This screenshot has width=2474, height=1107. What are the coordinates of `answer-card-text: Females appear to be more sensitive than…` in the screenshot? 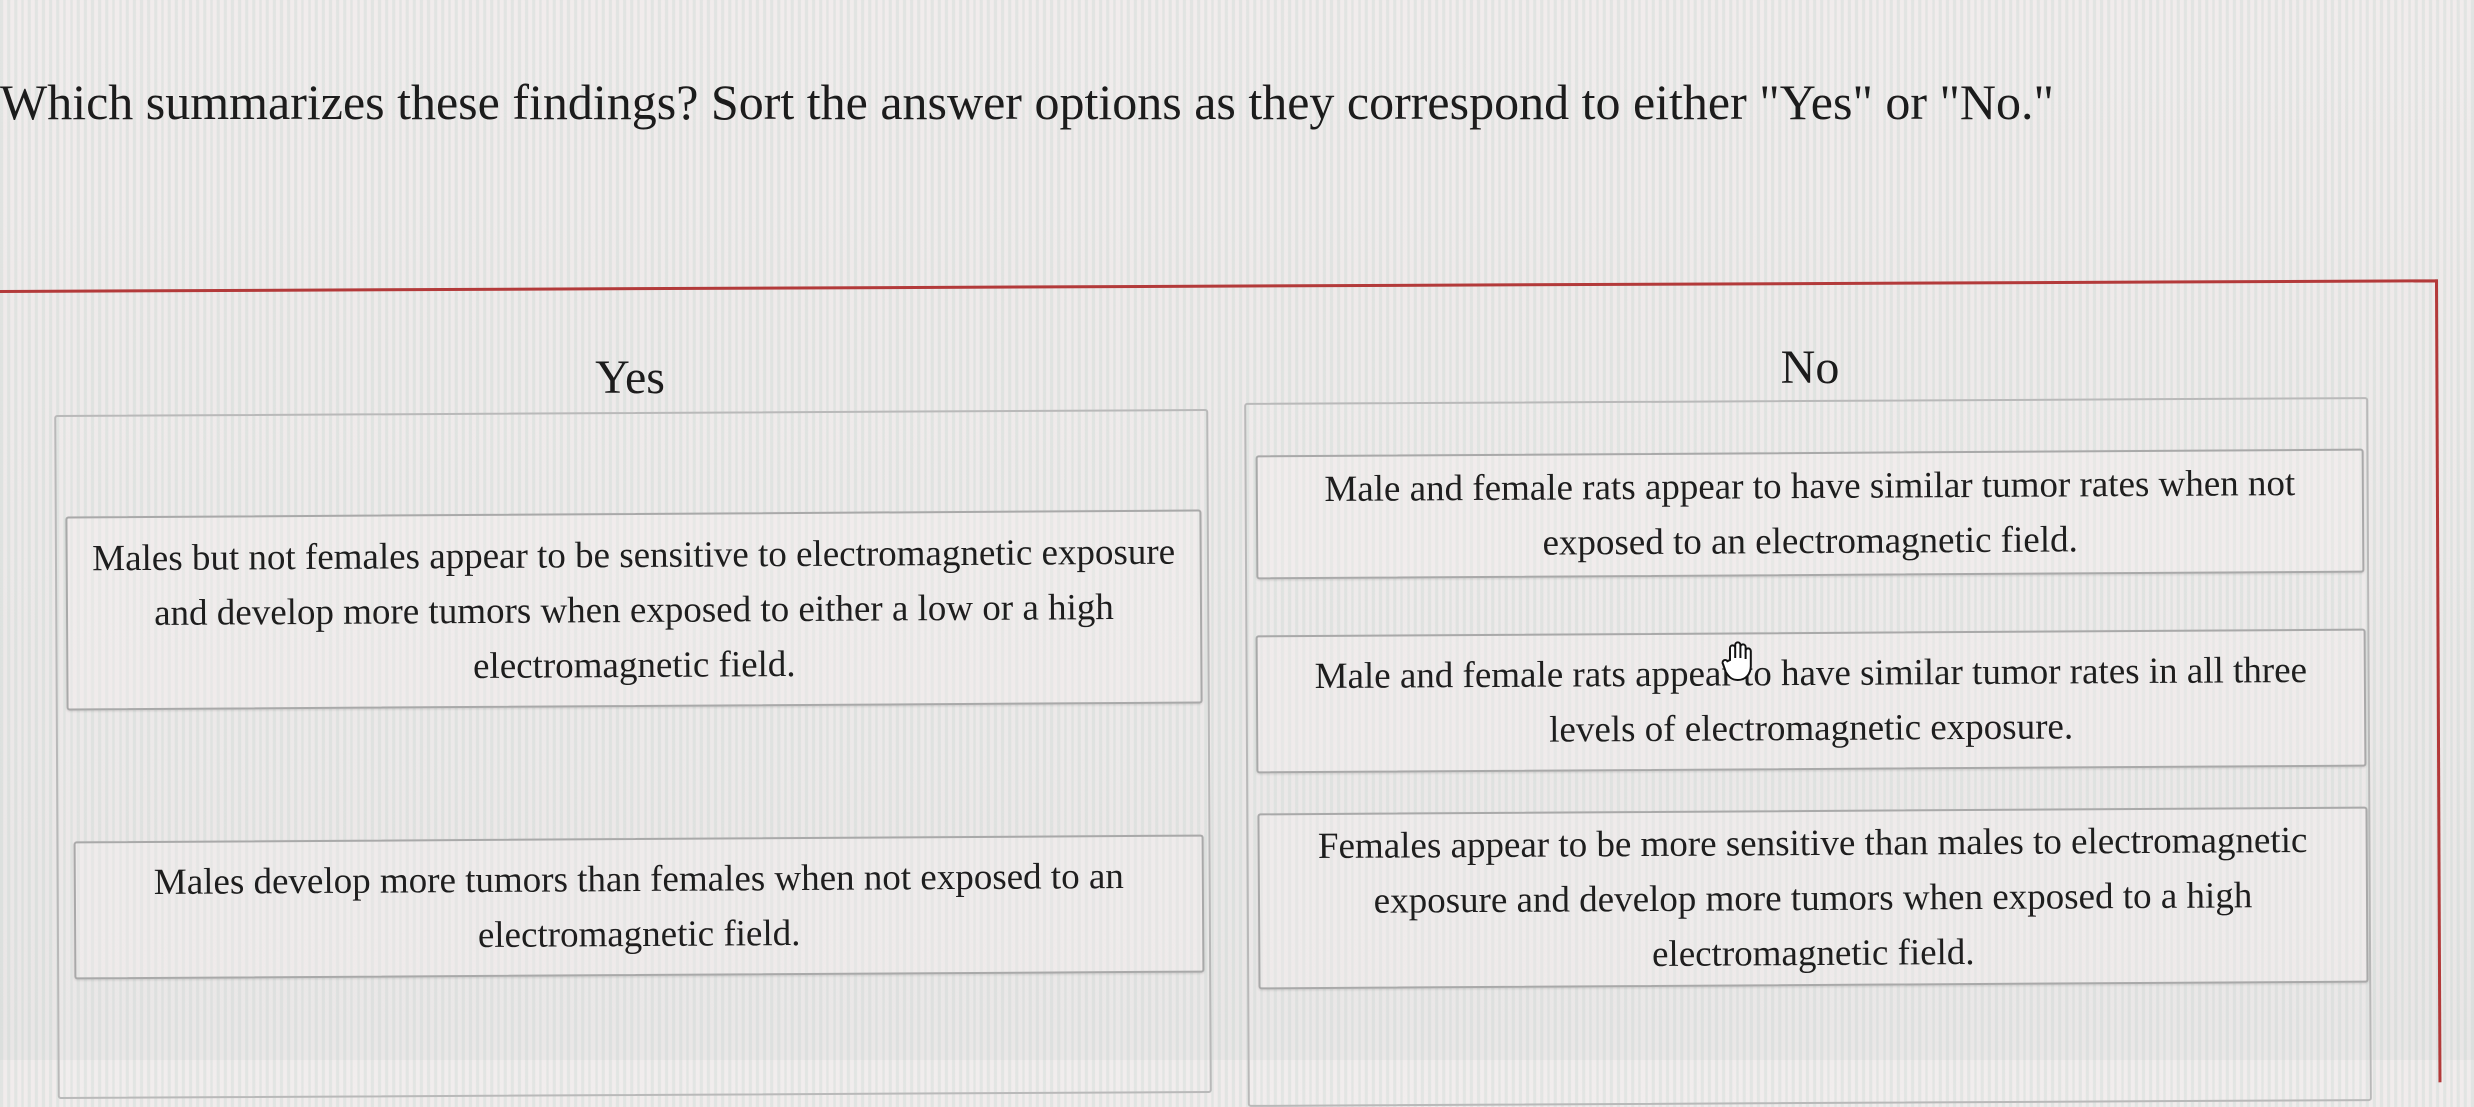 It's located at (1812, 897).